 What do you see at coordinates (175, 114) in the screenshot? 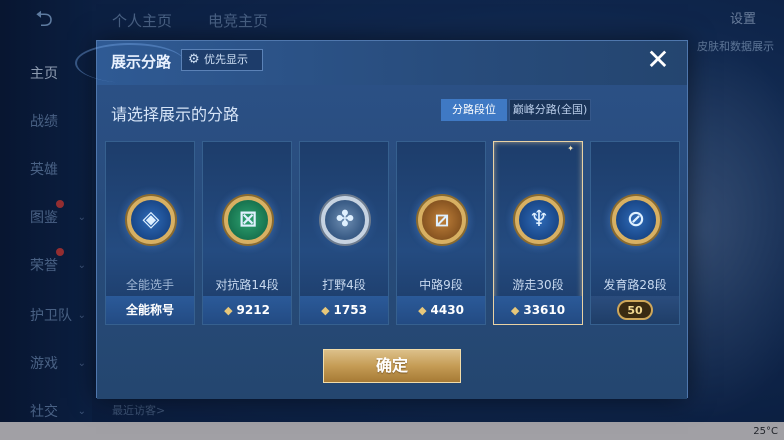
I see `select-lane-prompt: 请选择展示的分路` at bounding box center [175, 114].